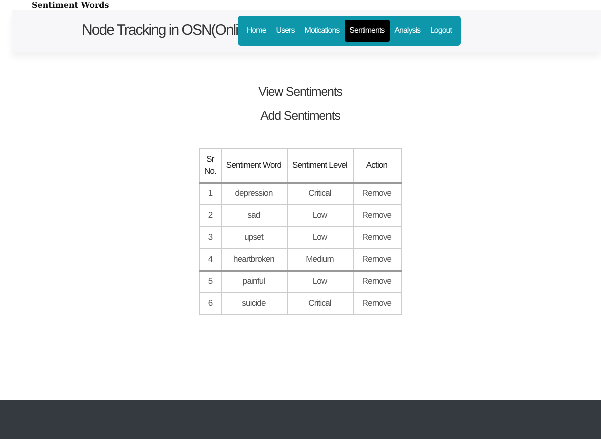 The width and height of the screenshot is (601, 439). I want to click on page-heading: Sentiment Words, so click(71, 5).